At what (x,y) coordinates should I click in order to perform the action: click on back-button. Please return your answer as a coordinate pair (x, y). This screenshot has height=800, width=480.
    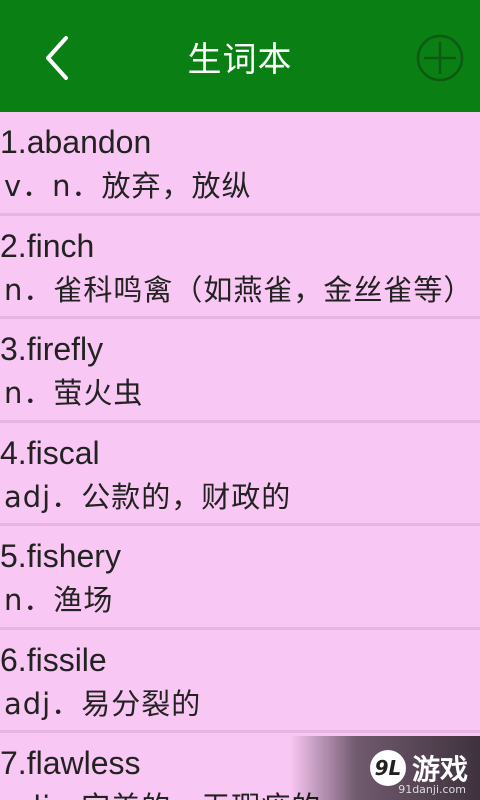
    Looking at the image, I should click on (57, 58).